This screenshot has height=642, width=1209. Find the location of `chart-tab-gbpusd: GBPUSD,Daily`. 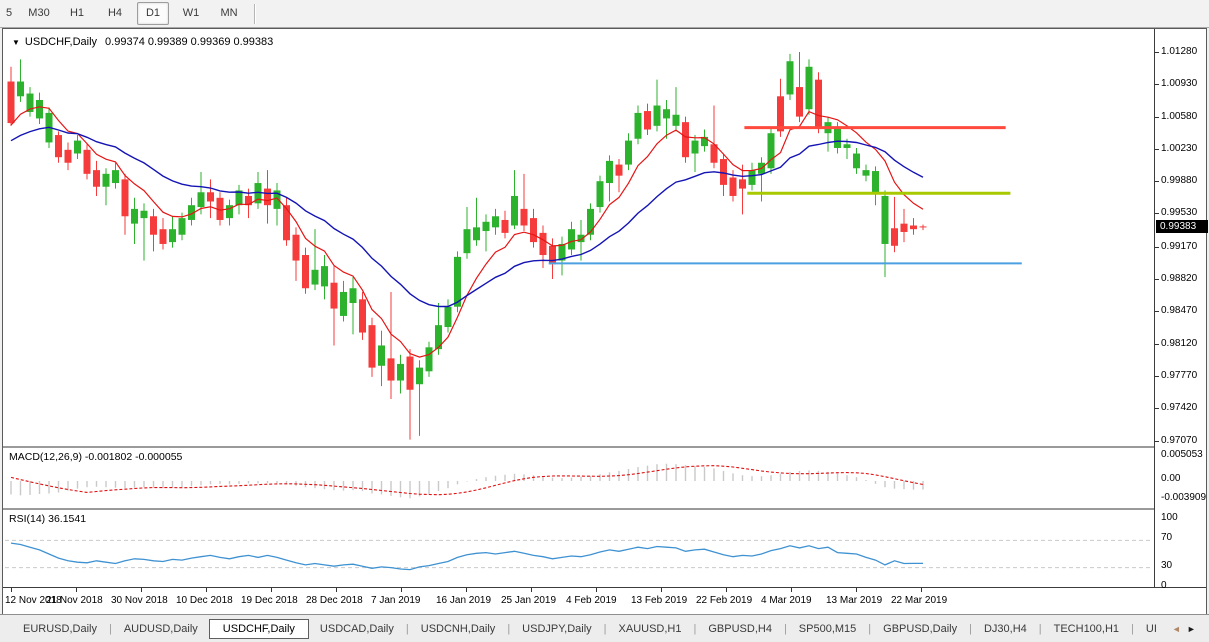

chart-tab-gbpusd: GBPUSD,Daily is located at coordinates (920, 629).